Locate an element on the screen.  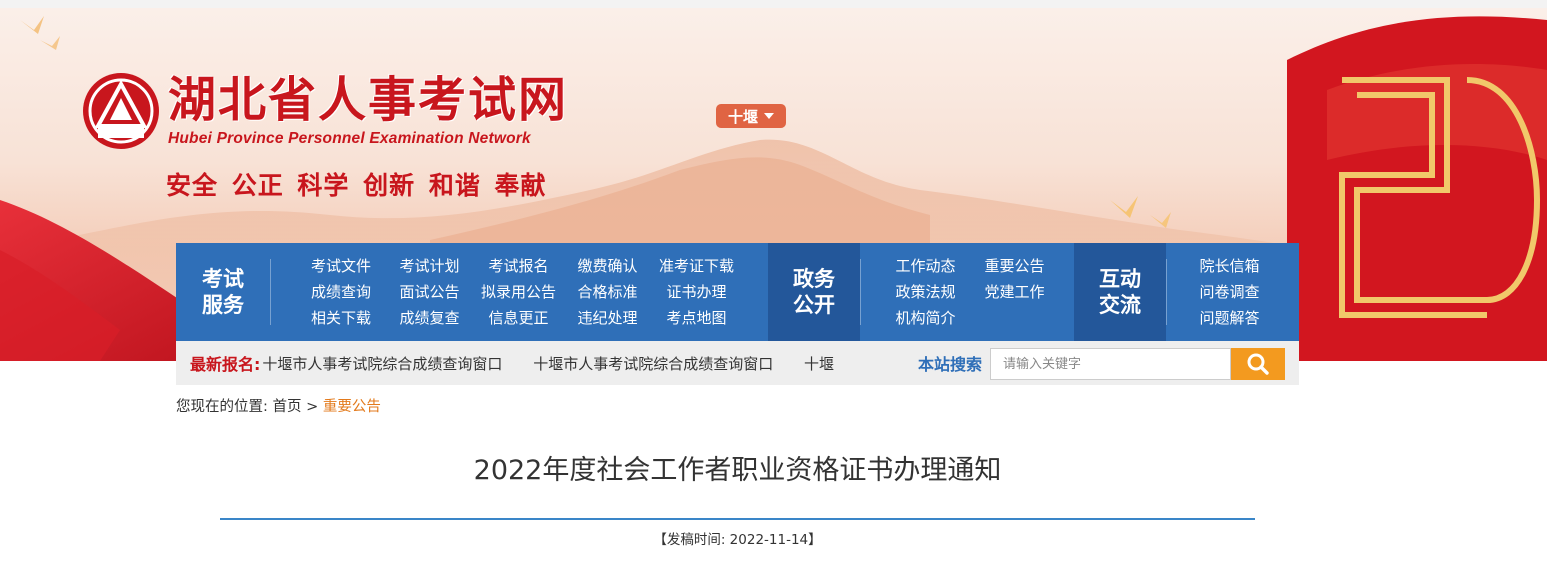
nav-link: 问卷调查 is located at coordinates (1229, 292).